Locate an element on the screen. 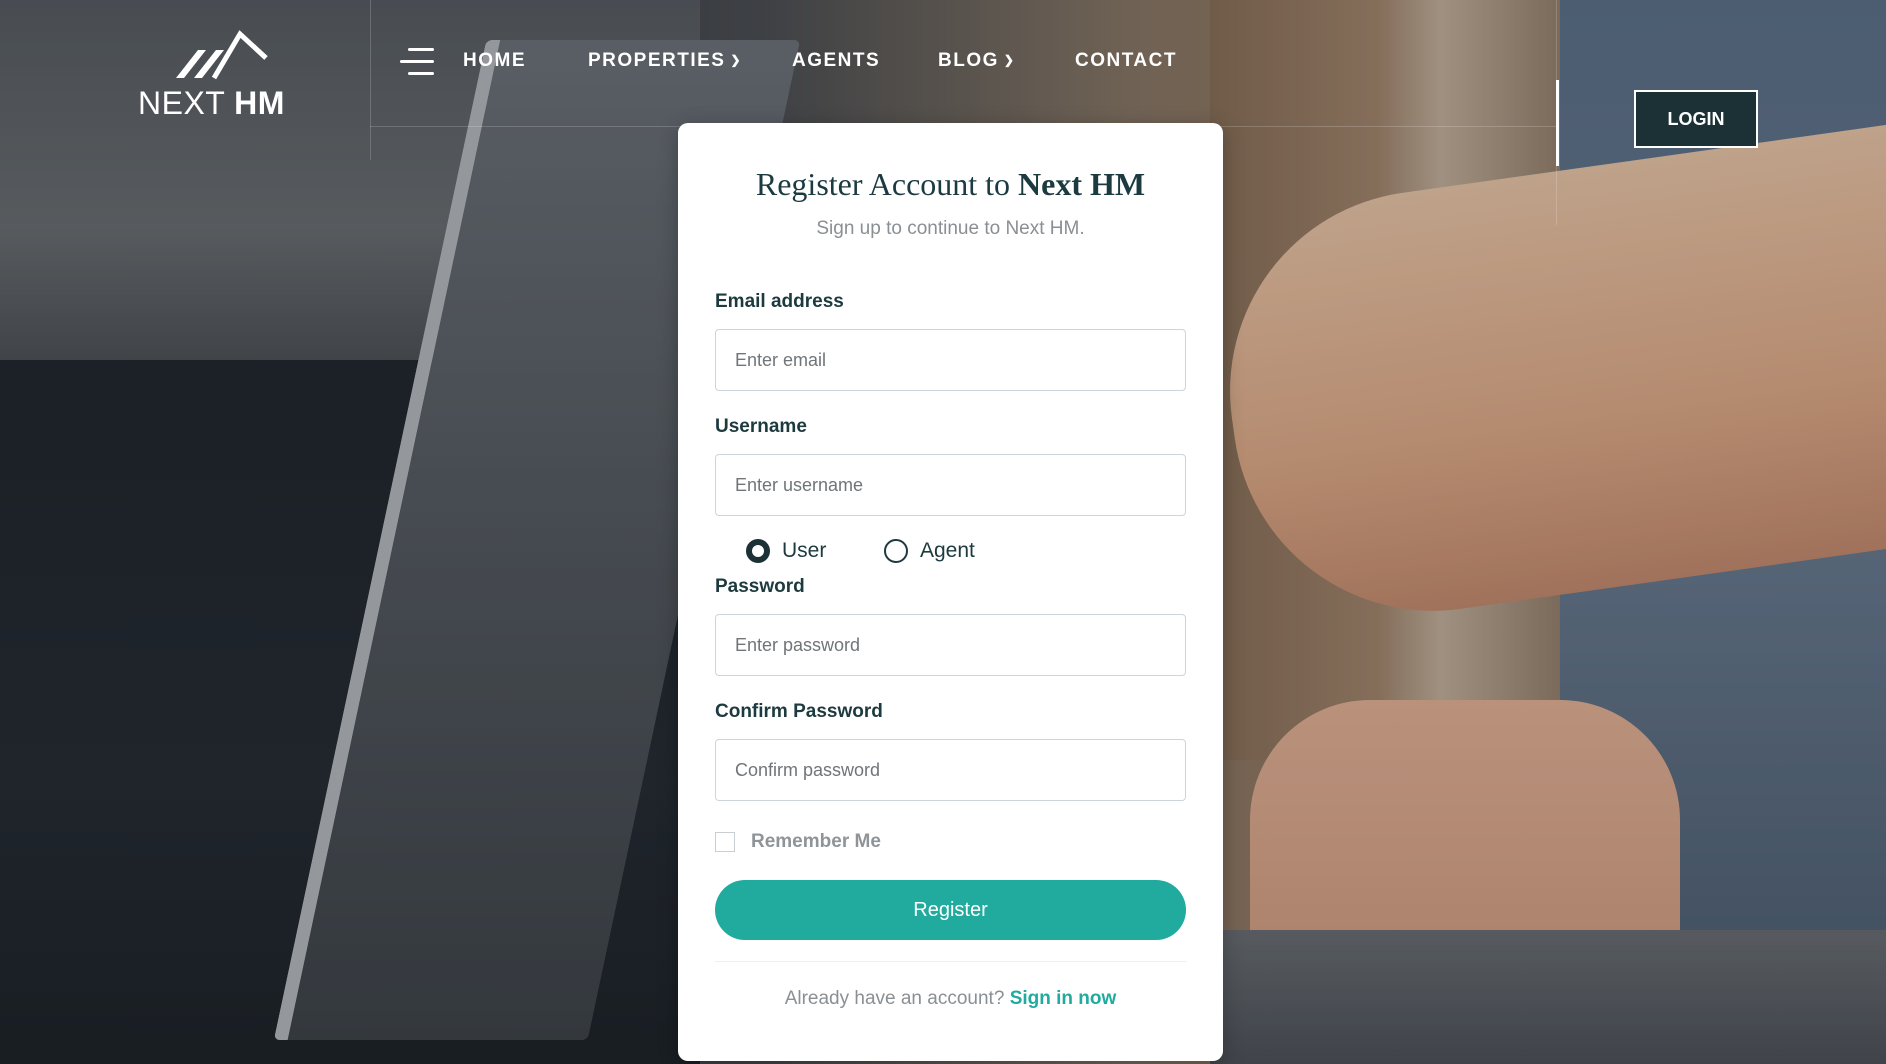  card-divider is located at coordinates (950, 961).